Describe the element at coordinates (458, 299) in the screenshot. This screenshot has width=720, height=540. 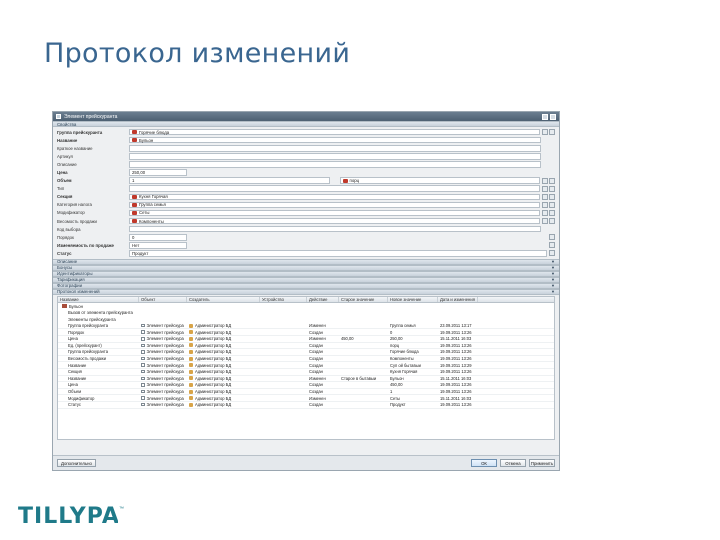
I see `column-header: Дата и изменения` at that location.